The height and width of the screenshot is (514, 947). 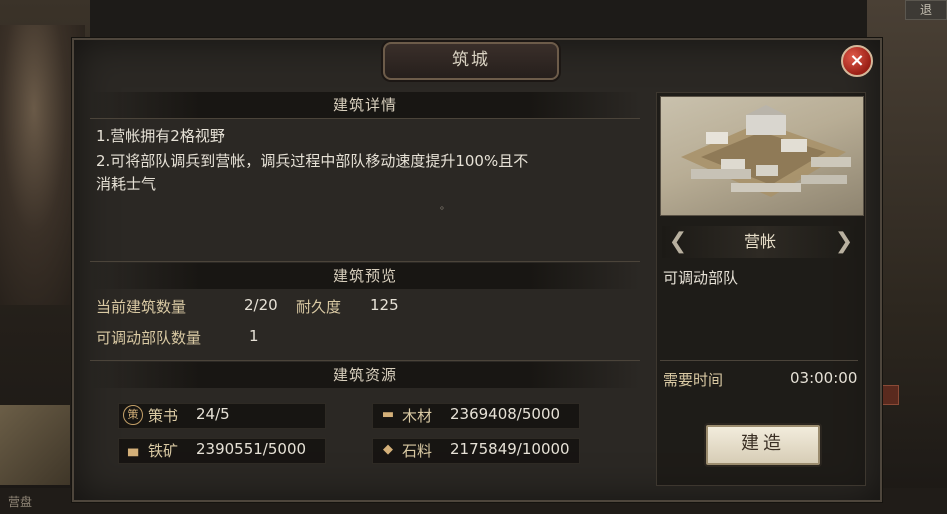 I want to click on time-value: 03:00:00, so click(x=824, y=378).